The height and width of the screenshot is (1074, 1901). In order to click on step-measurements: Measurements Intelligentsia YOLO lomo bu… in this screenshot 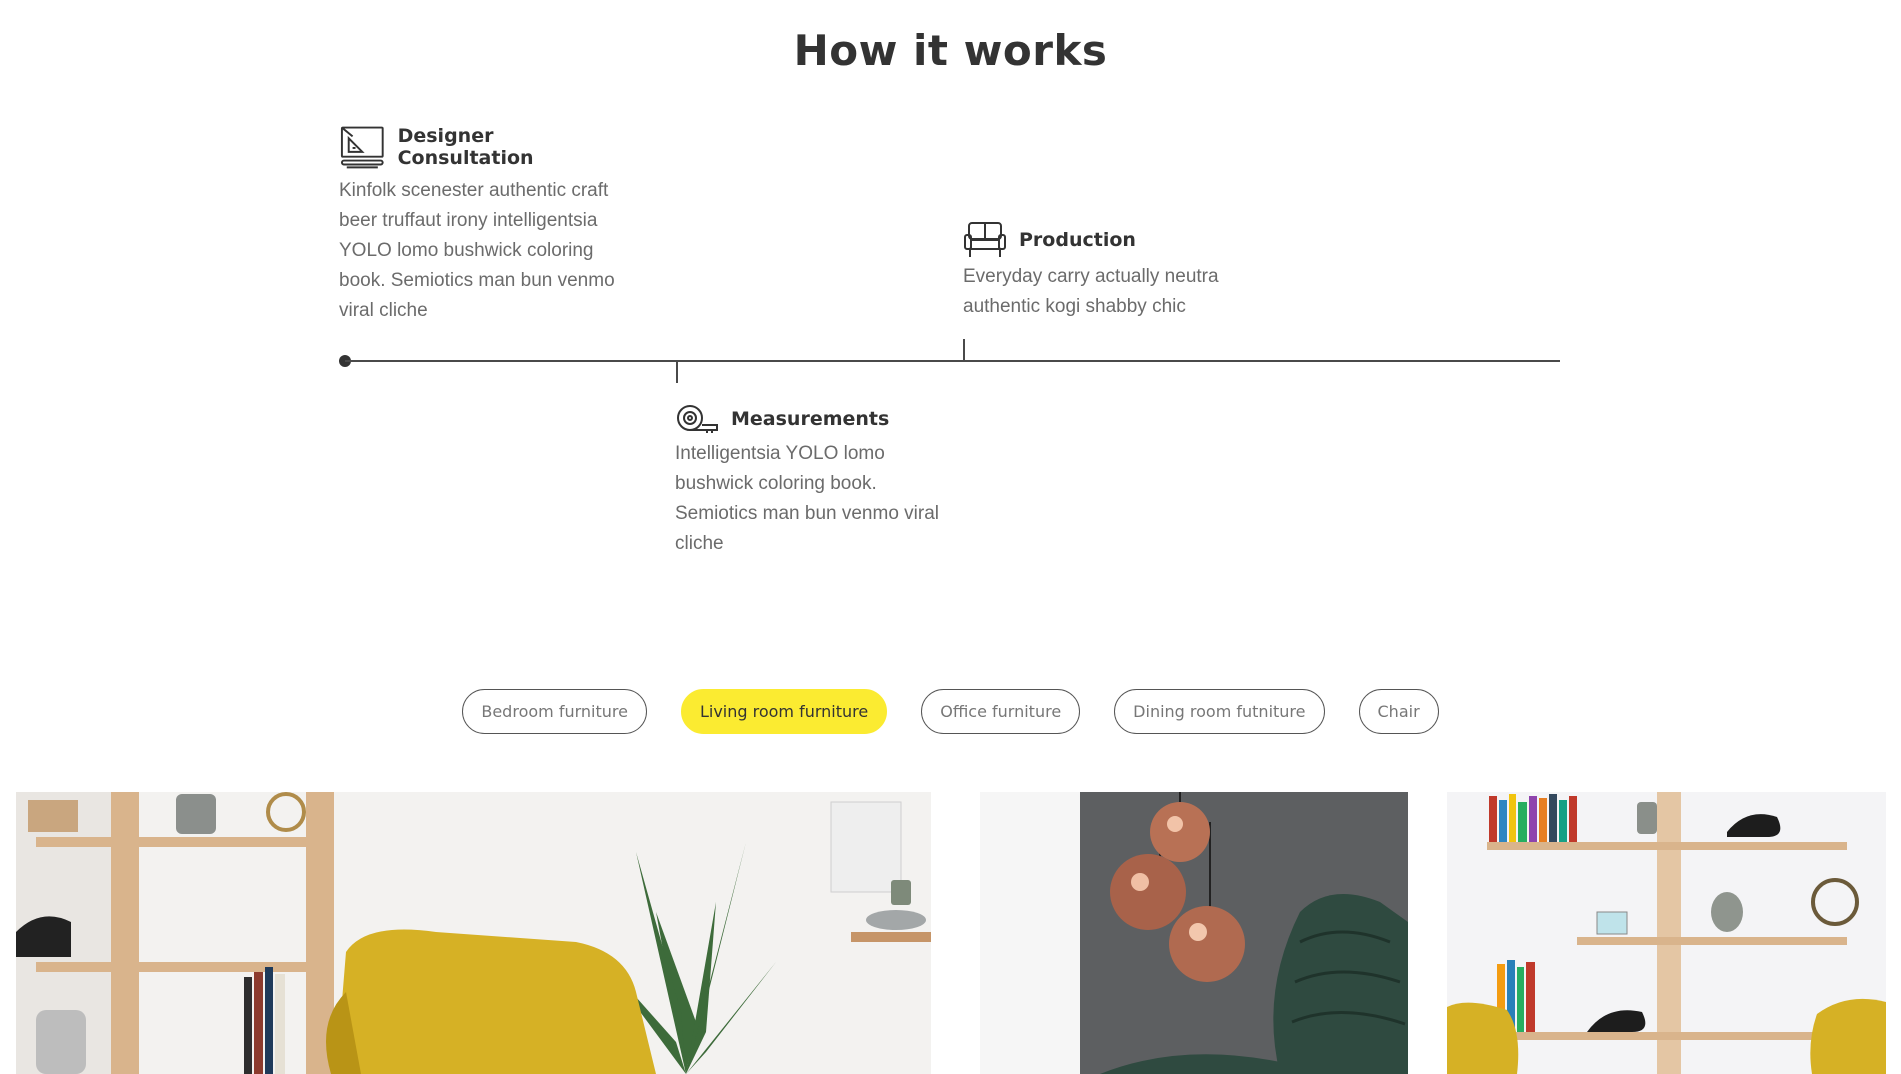, I will do `click(810, 481)`.